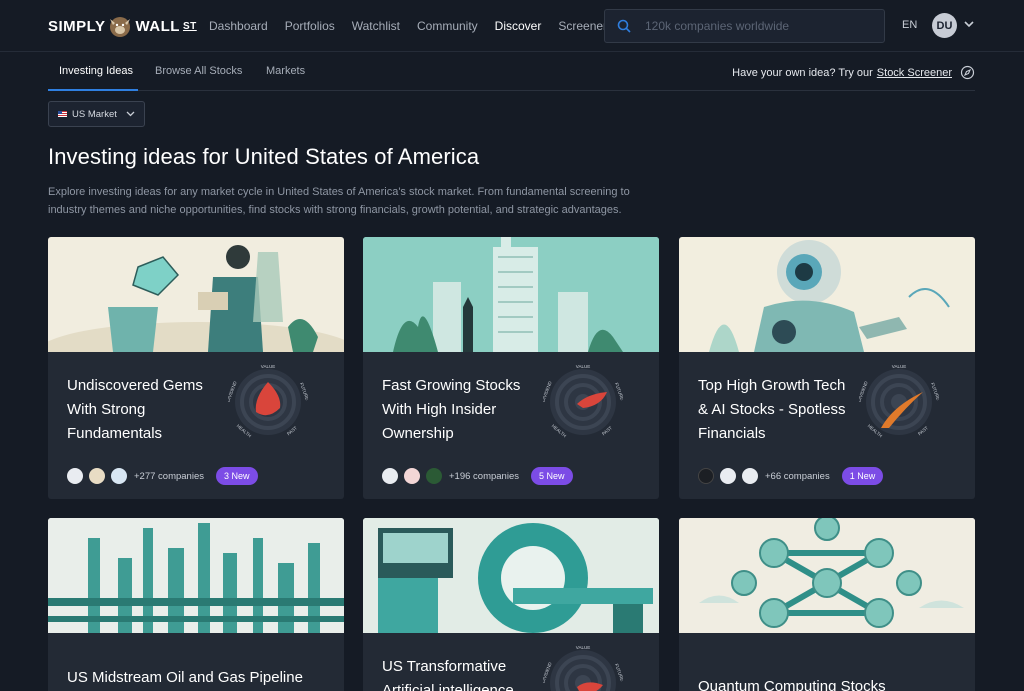  What do you see at coordinates (551, 476) in the screenshot?
I see `new-badge: 5 New` at bounding box center [551, 476].